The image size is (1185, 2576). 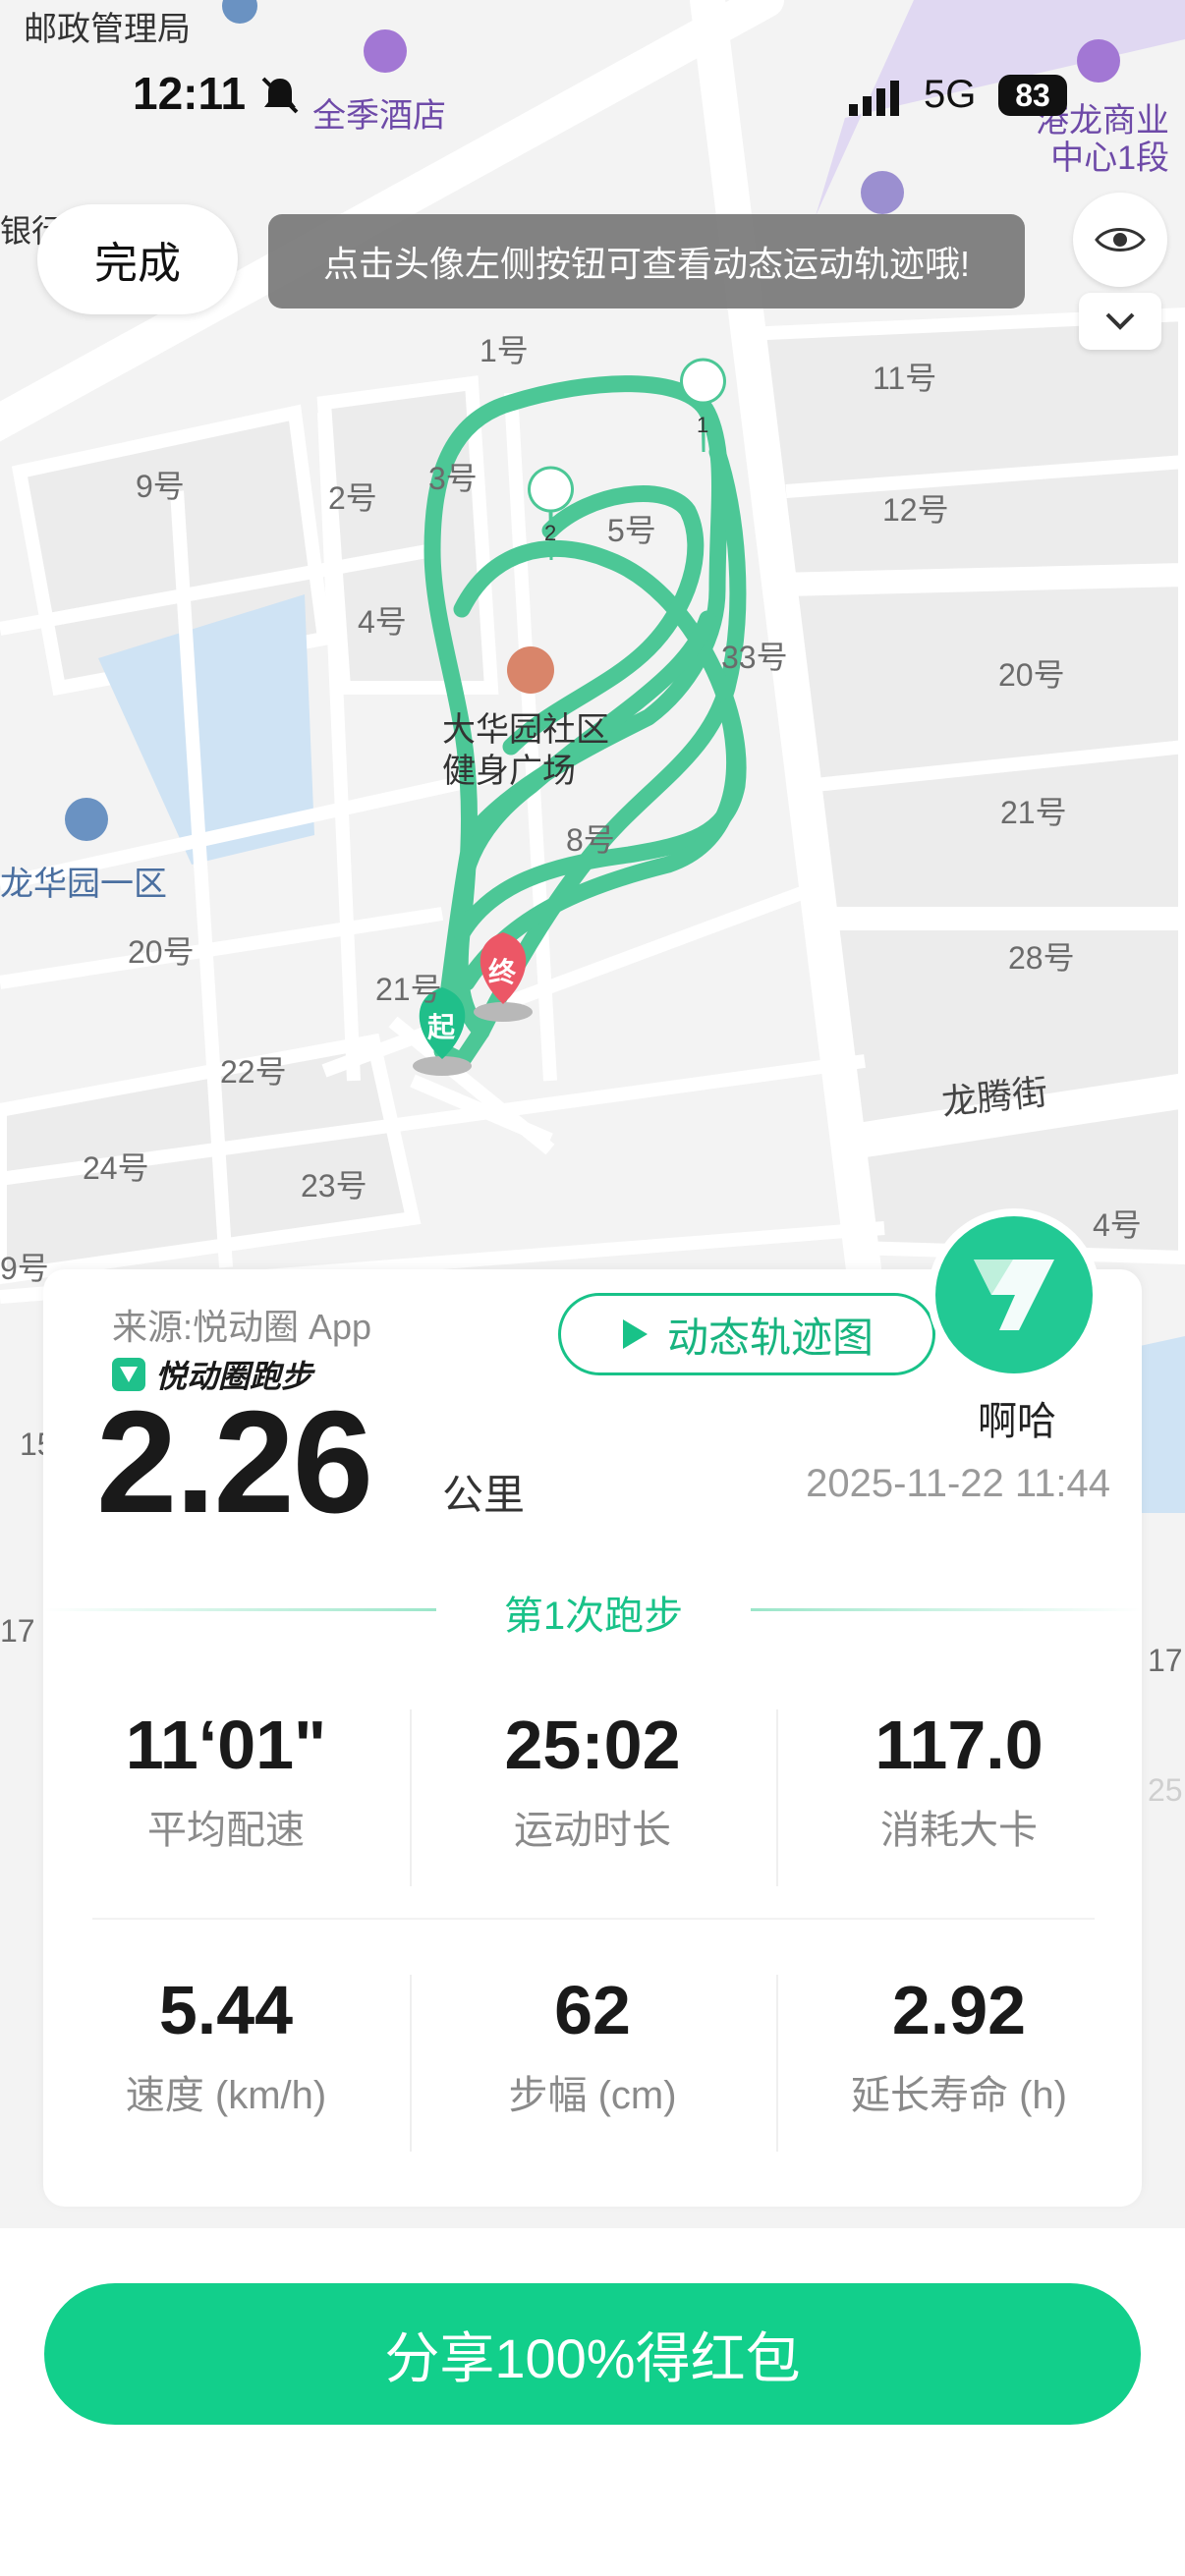 I want to click on map-label: 24号, so click(x=116, y=1168).